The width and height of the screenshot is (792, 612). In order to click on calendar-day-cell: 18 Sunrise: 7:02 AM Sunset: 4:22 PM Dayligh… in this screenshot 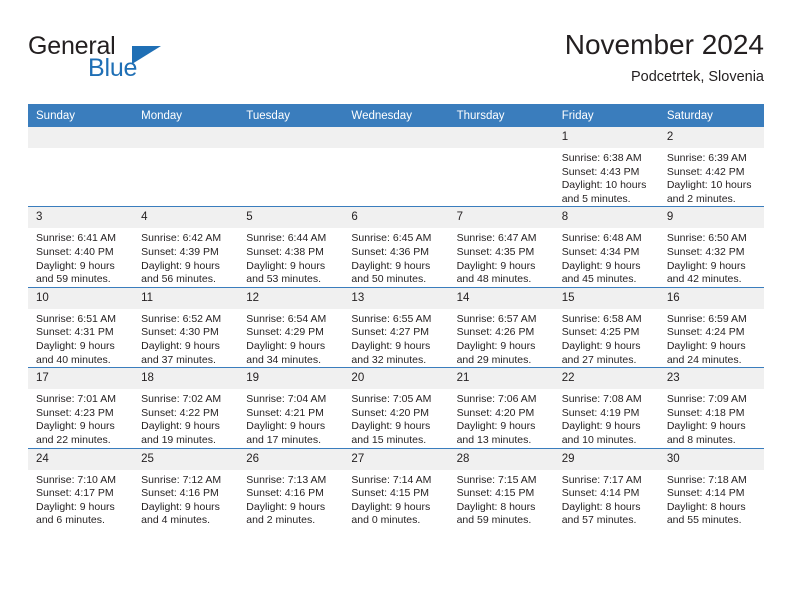, I will do `click(186, 407)`.